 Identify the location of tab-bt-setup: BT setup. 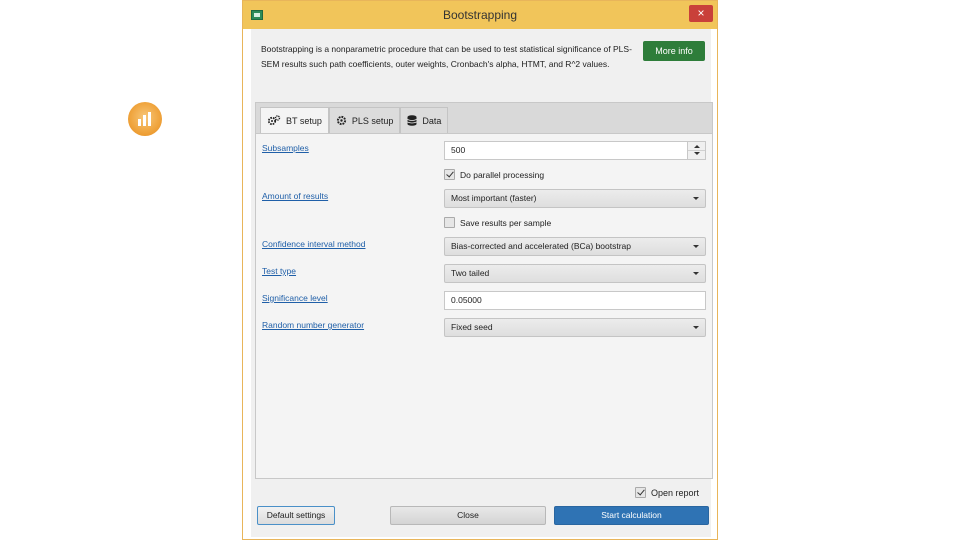
(294, 120).